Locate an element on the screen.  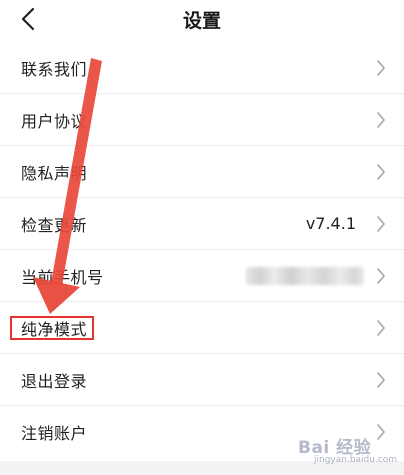
settings-item-phone-number: 当前手机号 is located at coordinates (202, 276).